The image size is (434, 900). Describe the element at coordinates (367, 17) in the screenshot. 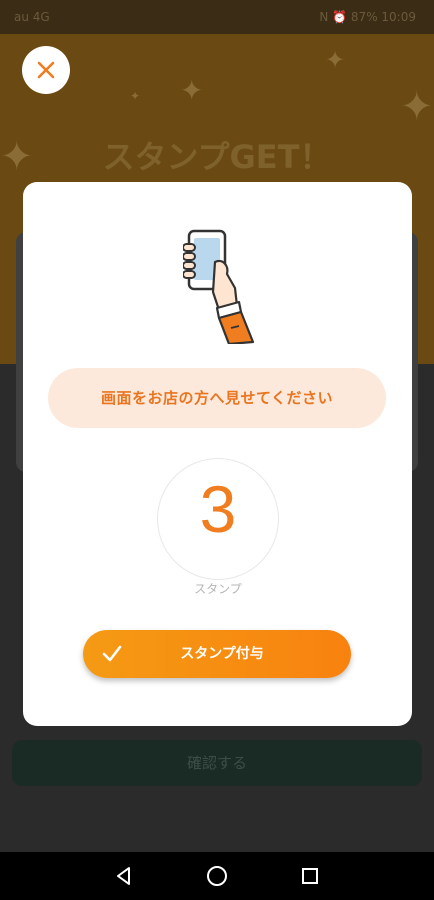

I see `status-right: N ⏰ 87% 10:09` at that location.